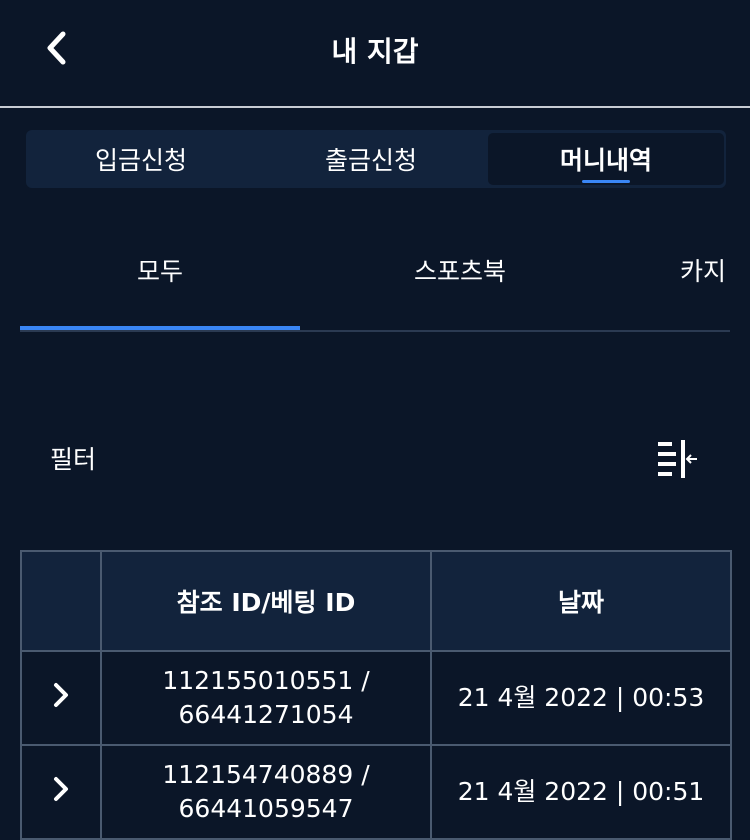  What do you see at coordinates (160, 328) in the screenshot?
I see `tab-active-indicator` at bounding box center [160, 328].